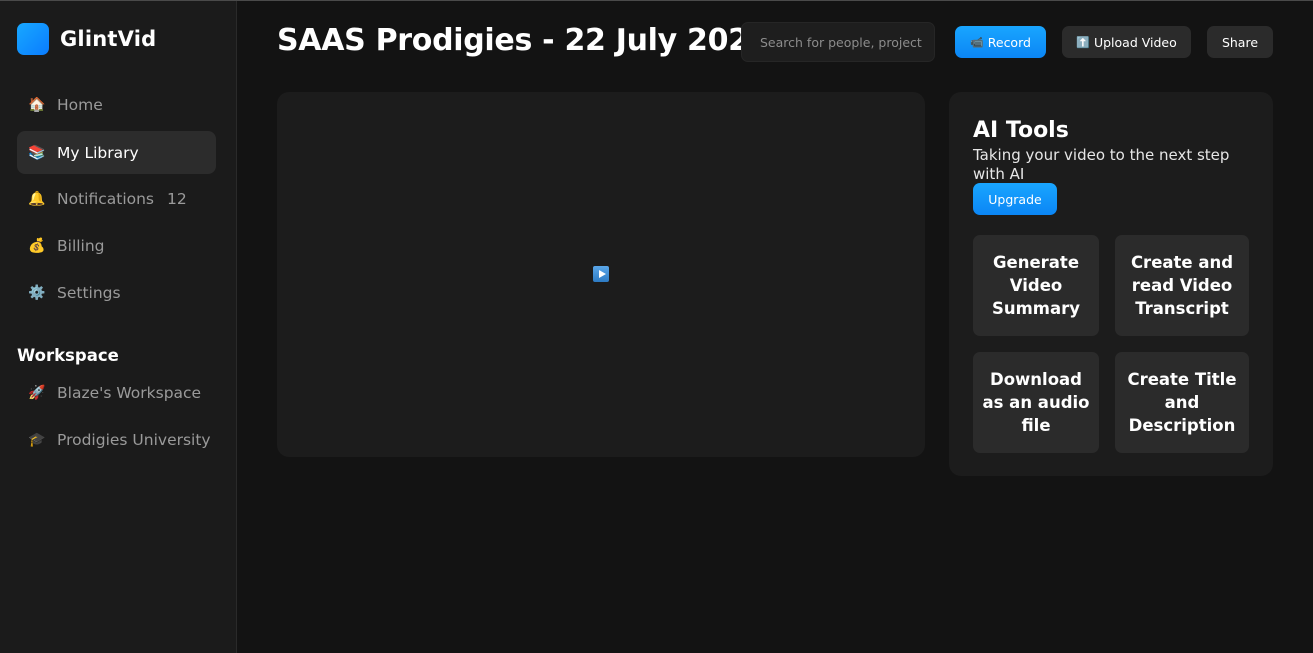 This screenshot has width=1313, height=653. Describe the element at coordinates (37, 198) in the screenshot. I see `bell-icon: 🔔` at that location.